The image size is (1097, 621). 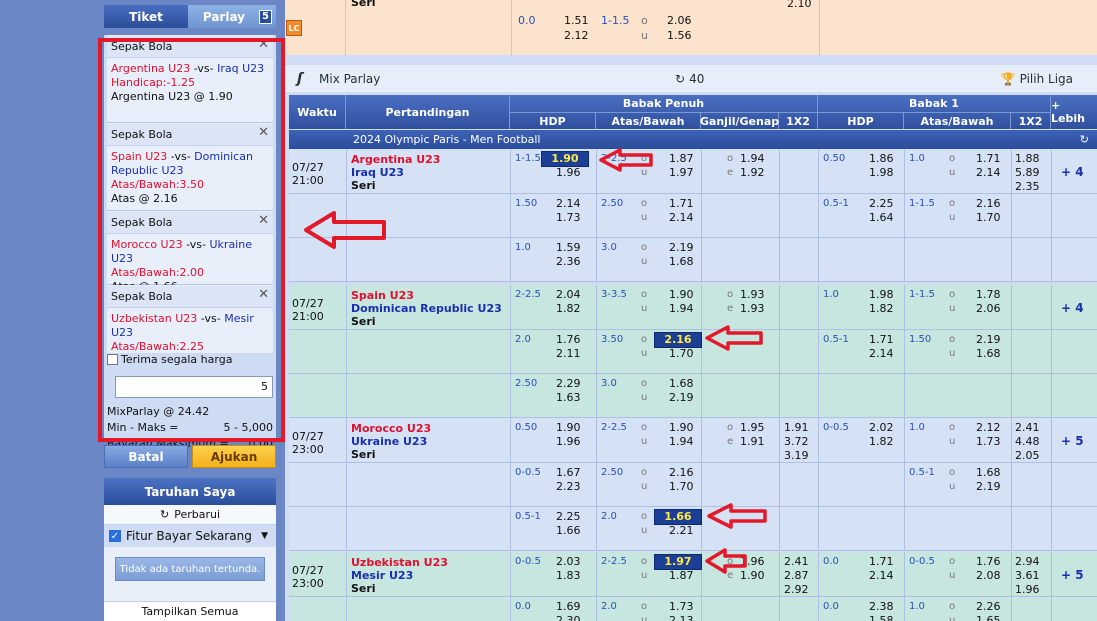 What do you see at coordinates (679, 20) in the screenshot?
I see `prev-over-odds: 2.06` at bounding box center [679, 20].